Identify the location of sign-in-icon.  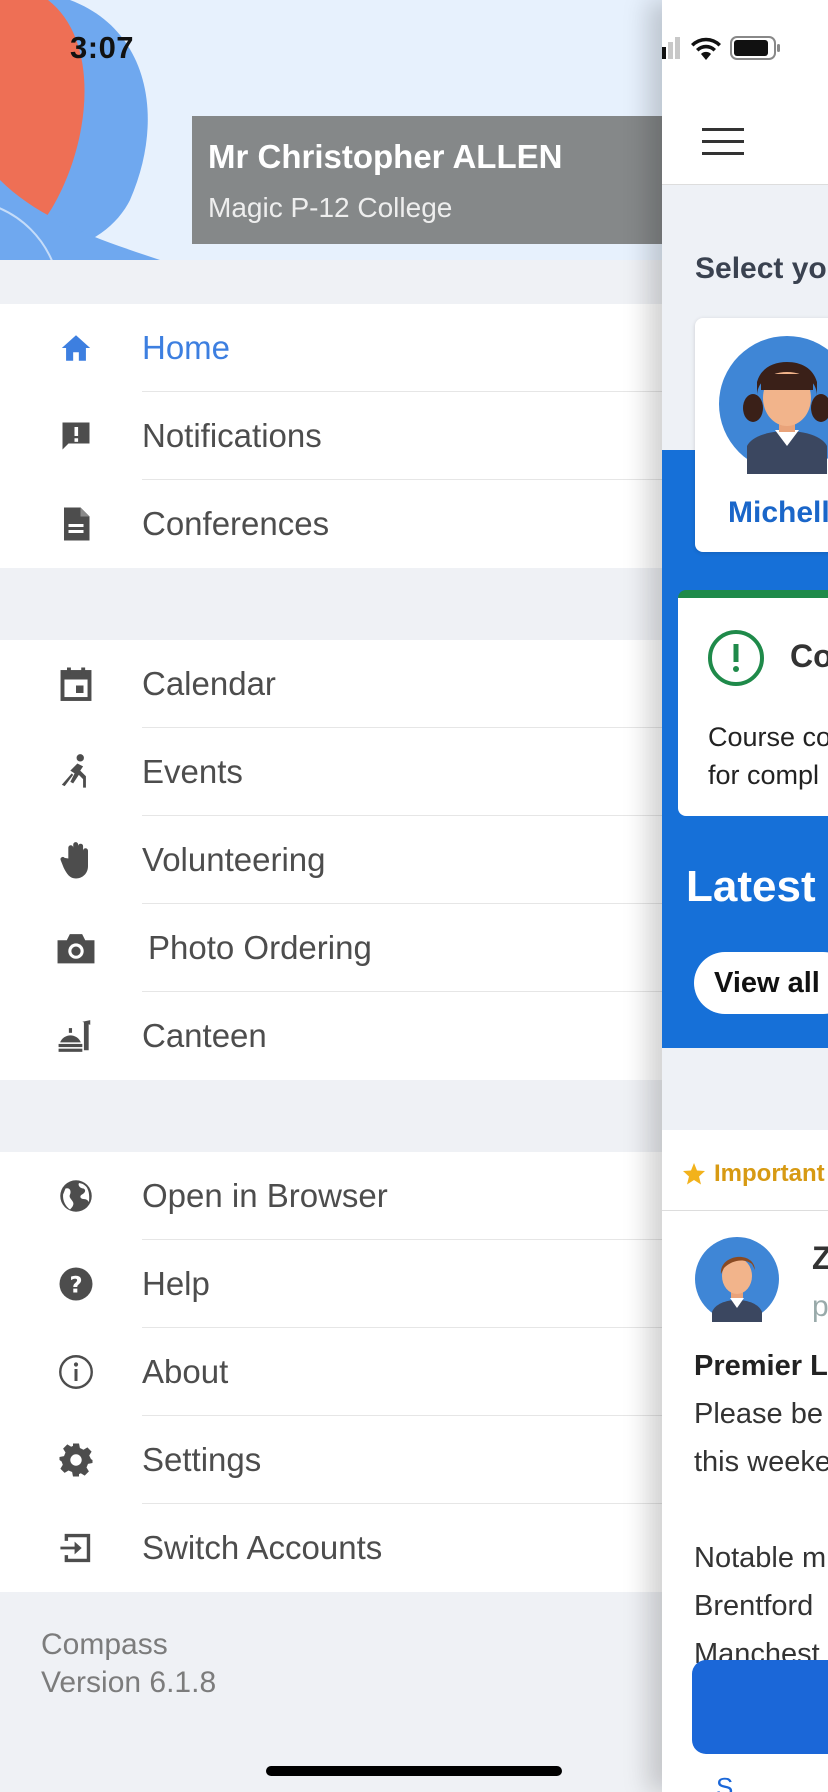
(76, 1548).